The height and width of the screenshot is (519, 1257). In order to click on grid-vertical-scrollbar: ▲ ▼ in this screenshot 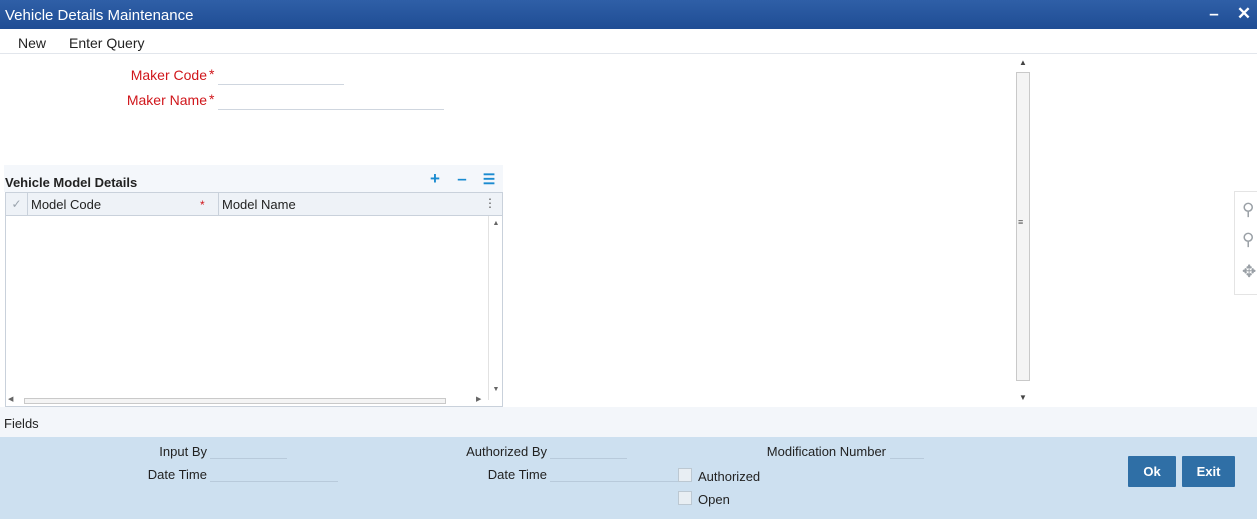, I will do `click(495, 308)`.